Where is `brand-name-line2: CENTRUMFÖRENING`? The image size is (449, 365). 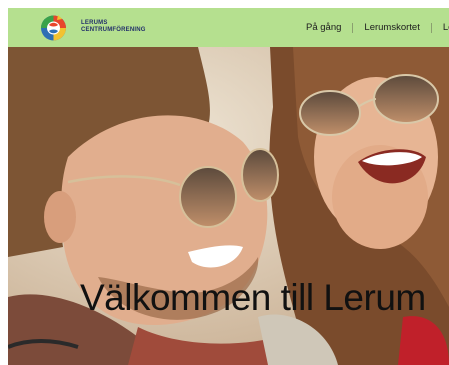 brand-name-line2: CENTRUMFÖRENING is located at coordinates (113, 30).